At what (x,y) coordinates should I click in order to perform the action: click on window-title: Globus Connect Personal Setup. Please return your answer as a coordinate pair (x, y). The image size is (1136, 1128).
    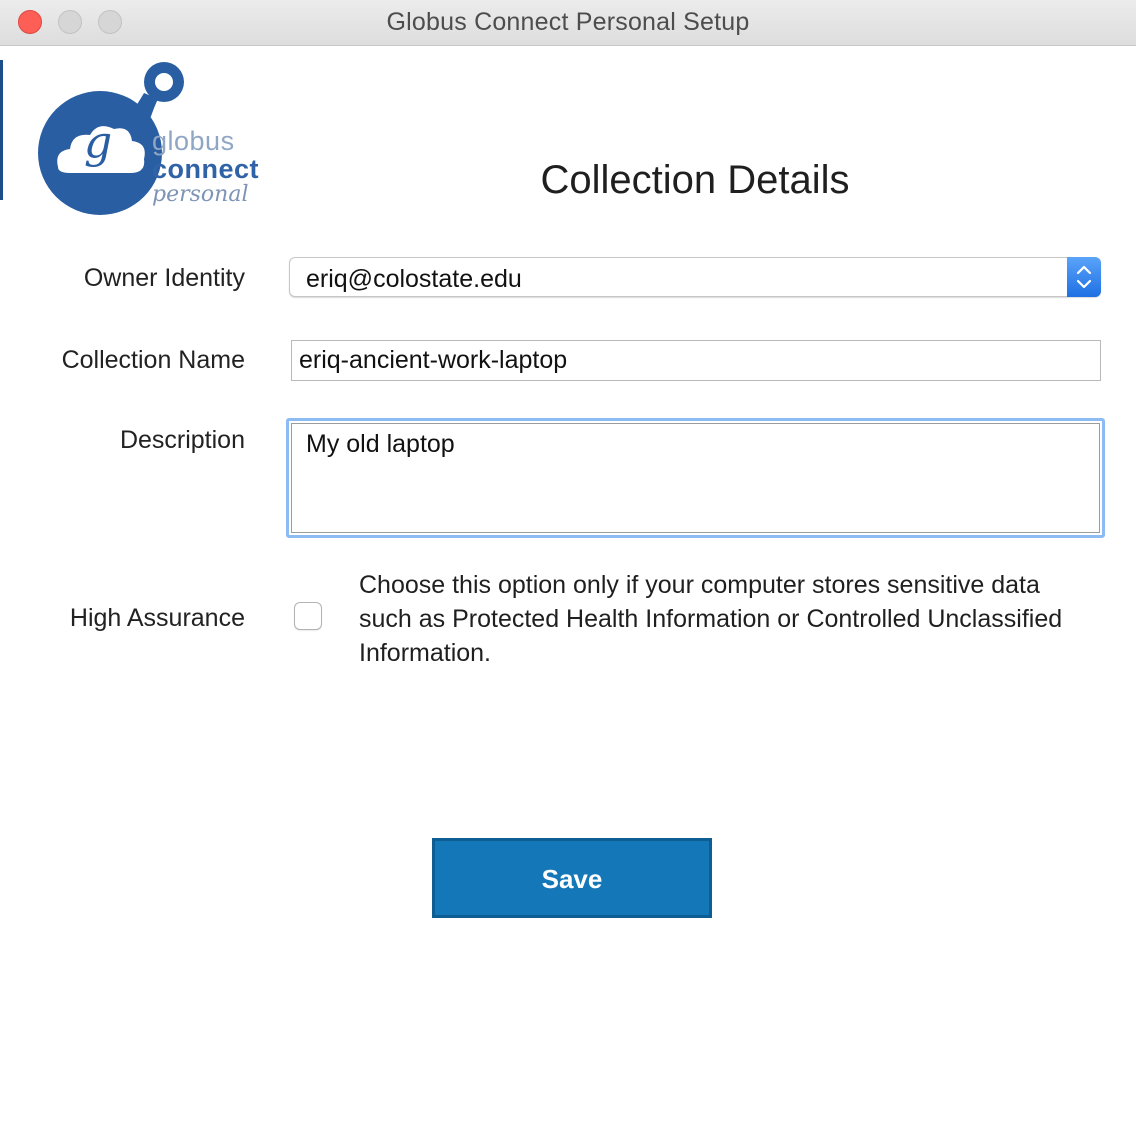
    Looking at the image, I should click on (568, 22).